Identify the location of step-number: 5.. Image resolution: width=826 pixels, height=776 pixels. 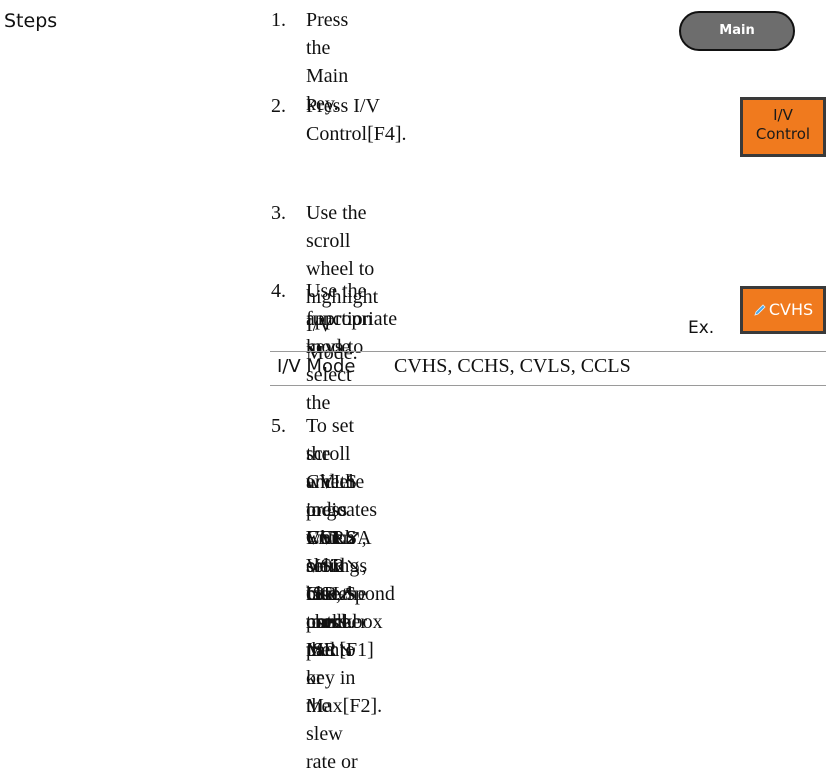
(278, 426).